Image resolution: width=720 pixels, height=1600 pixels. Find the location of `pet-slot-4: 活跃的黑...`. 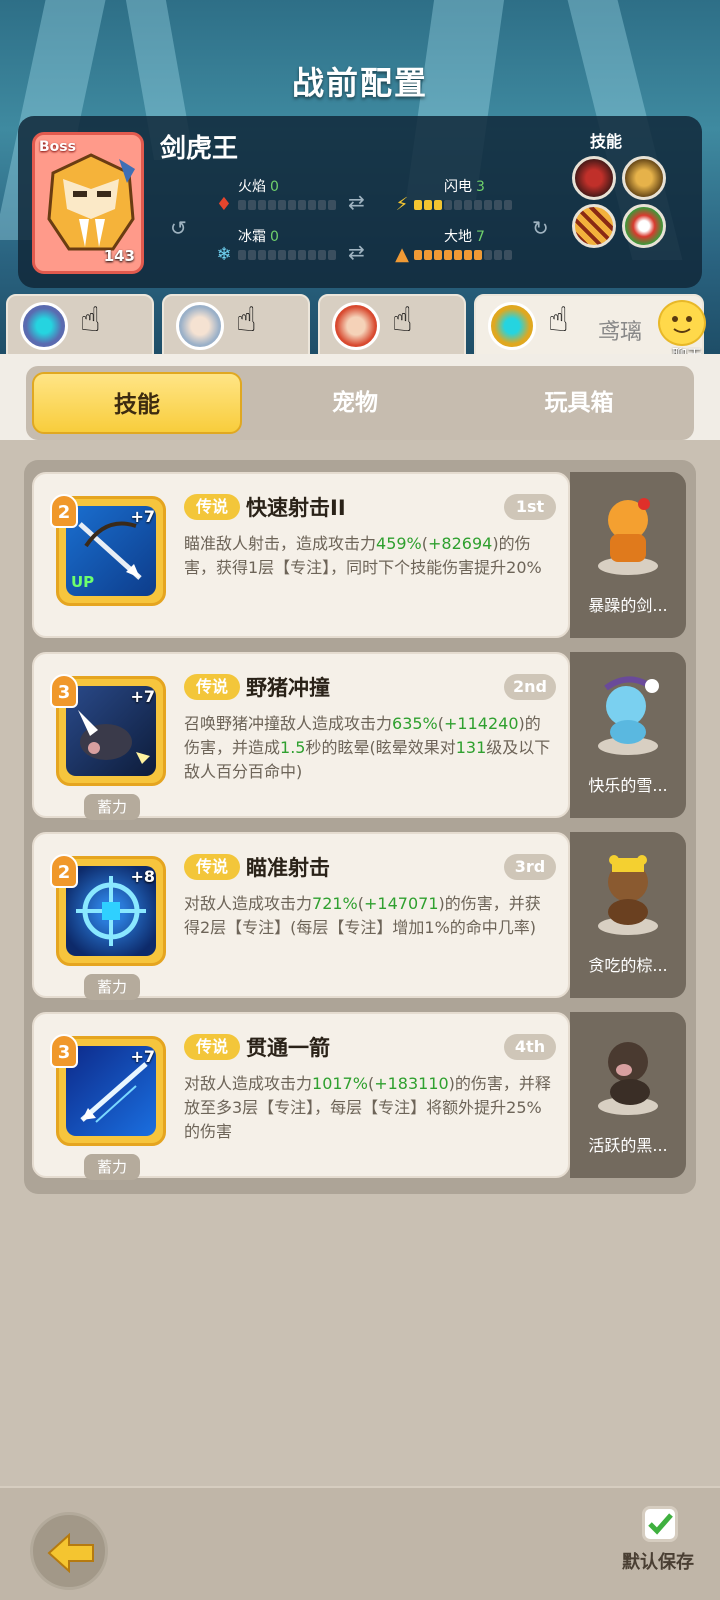

pet-slot-4: 活跃的黑... is located at coordinates (628, 1095).